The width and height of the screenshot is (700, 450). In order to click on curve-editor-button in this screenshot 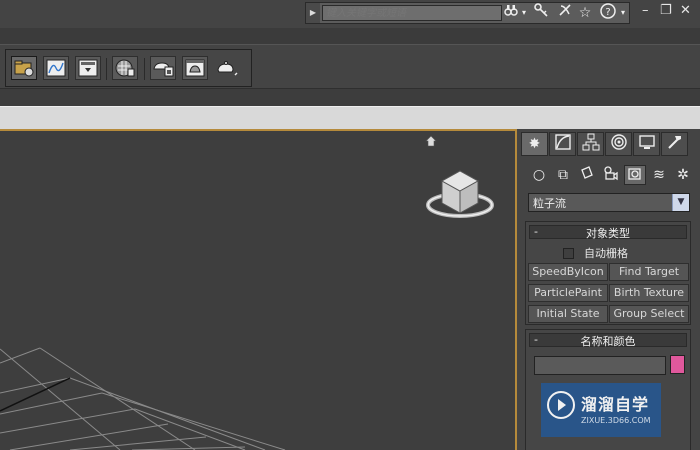, I will do `click(56, 68)`.